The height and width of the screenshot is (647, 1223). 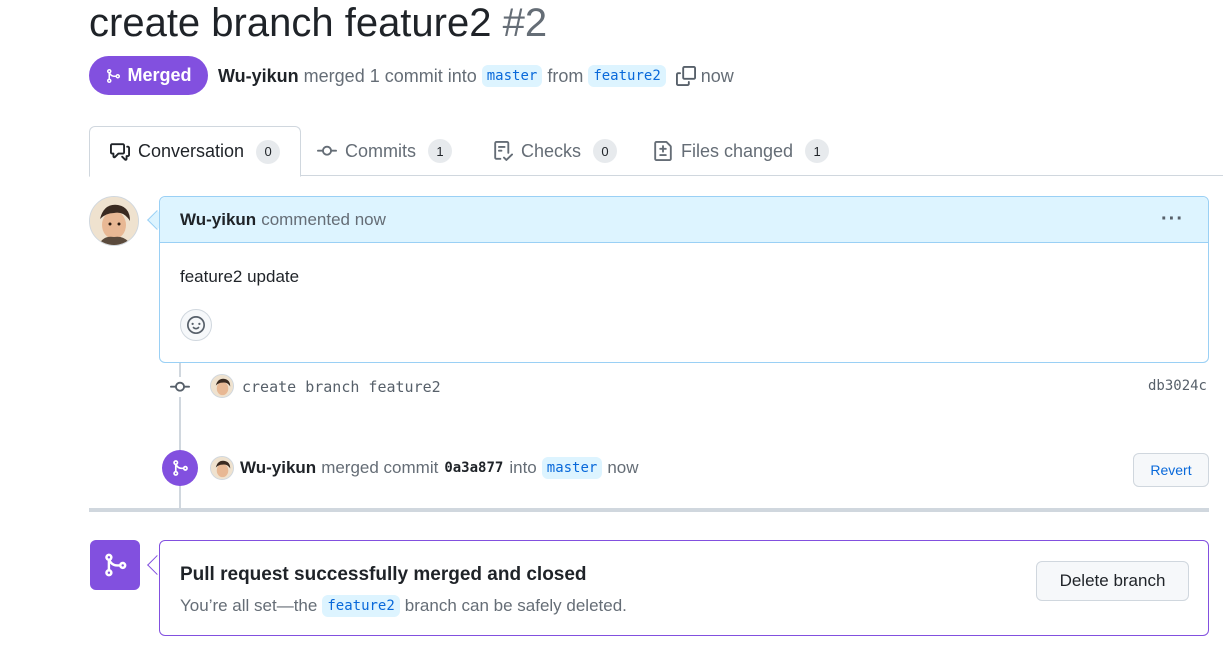 What do you see at coordinates (717, 75) in the screenshot?
I see `pr-time: now` at bounding box center [717, 75].